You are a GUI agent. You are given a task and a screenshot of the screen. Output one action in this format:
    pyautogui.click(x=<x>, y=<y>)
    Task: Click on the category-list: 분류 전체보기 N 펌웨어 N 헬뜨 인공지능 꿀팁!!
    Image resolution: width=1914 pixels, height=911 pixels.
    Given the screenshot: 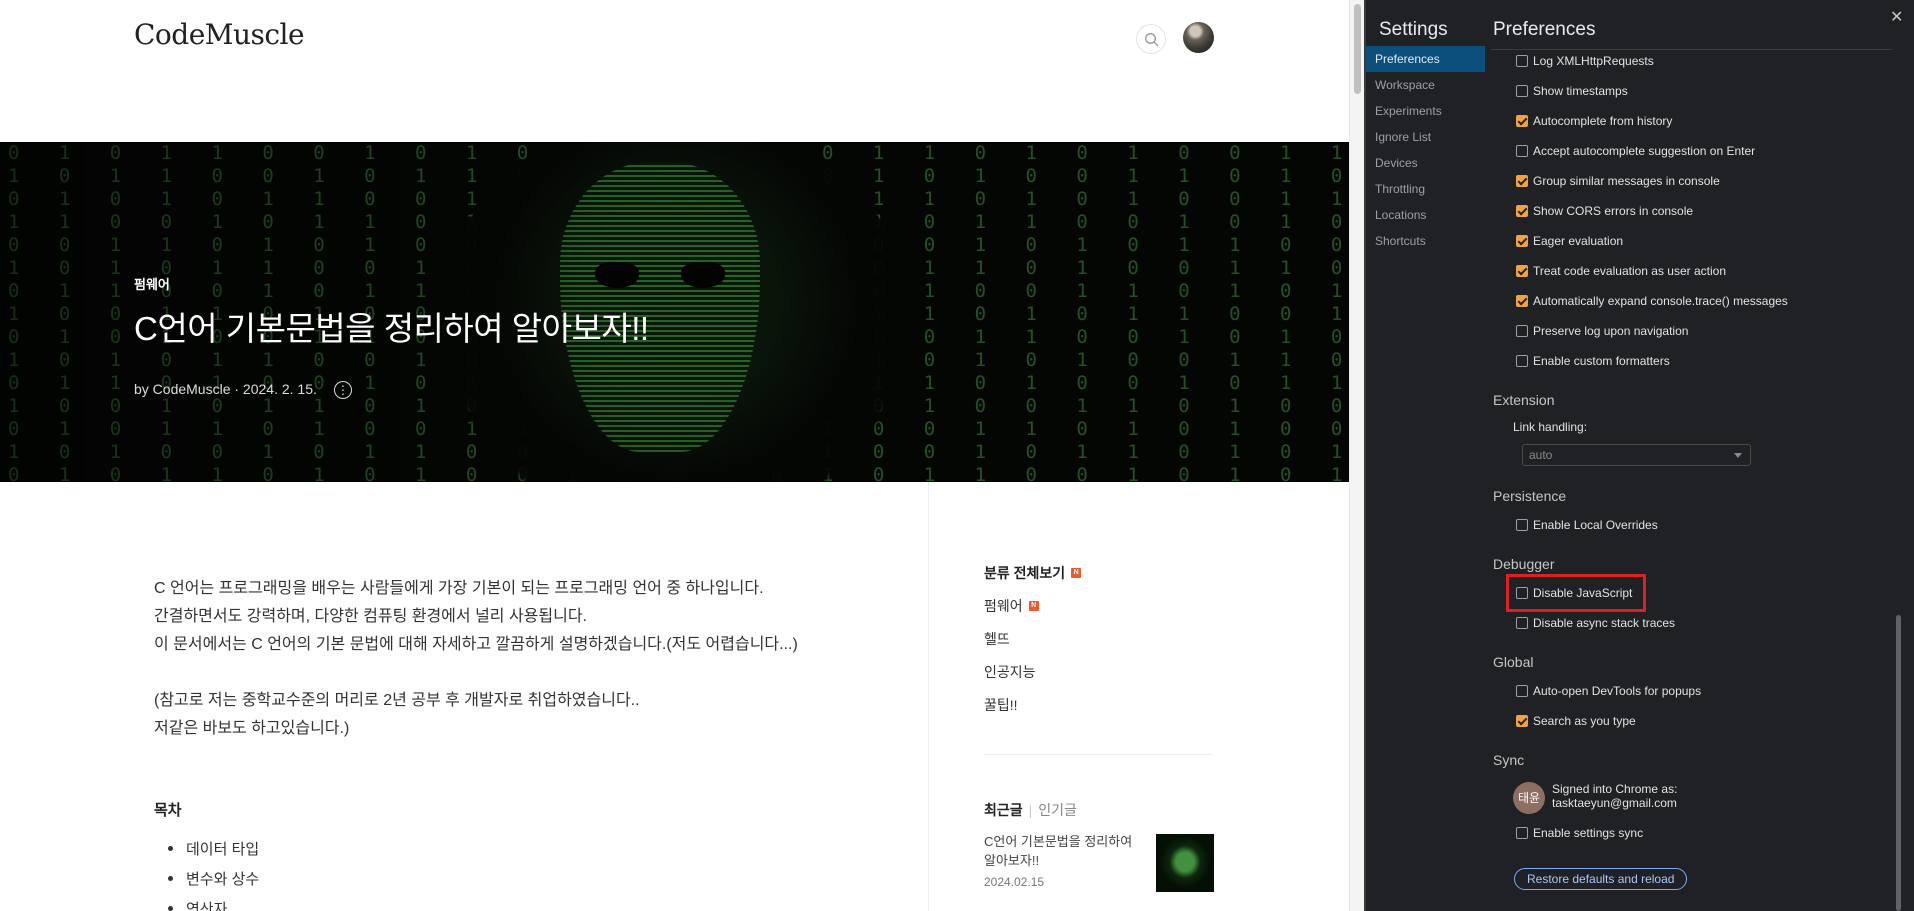 What is the action you would take?
    pyautogui.click(x=1033, y=638)
    